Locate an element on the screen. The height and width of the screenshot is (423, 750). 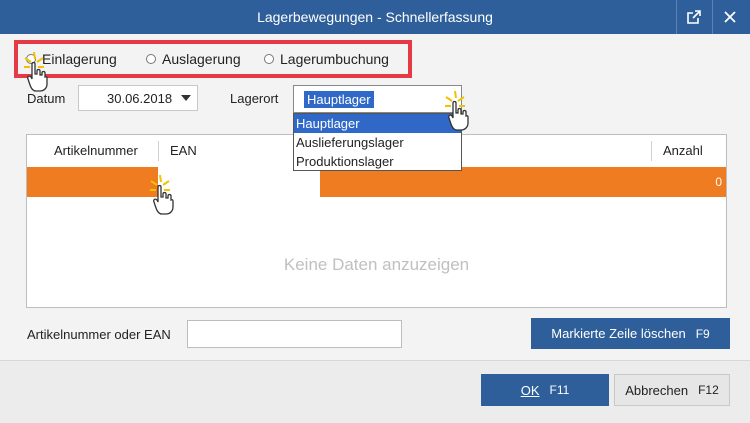
storage-selected-value: Hauptlager is located at coordinates (339, 99).